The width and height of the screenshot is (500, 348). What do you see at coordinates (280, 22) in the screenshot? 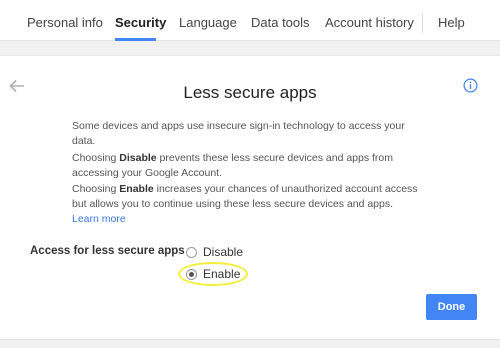
I see `tab-data-tools: Data tools` at bounding box center [280, 22].